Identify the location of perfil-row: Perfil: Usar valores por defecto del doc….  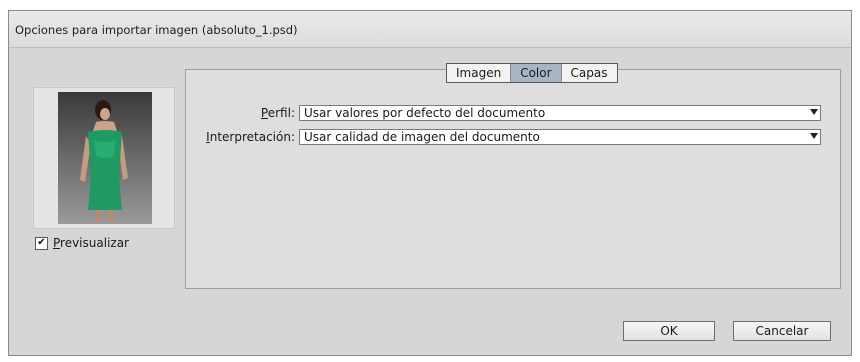
(507, 113).